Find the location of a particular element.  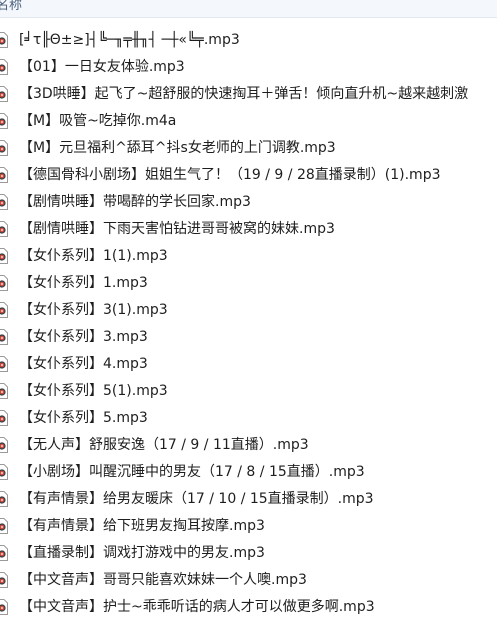

file-row: 【小剧场】叫醒沉睡中的男友（17 / 8 / 15直播）.mp3 is located at coordinates (248, 472).